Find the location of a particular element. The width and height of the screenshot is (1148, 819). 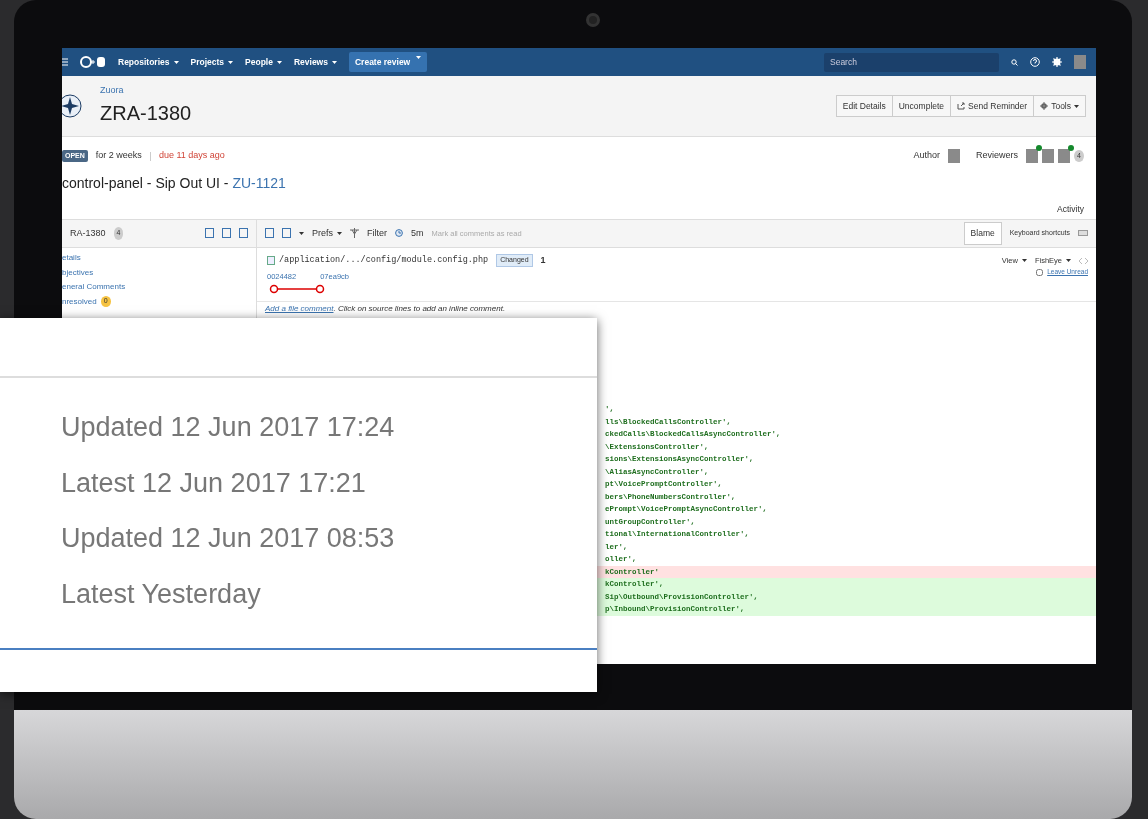

update-time-label: Updated 12 Jun 2017 08:53 is located at coordinates (228, 538).